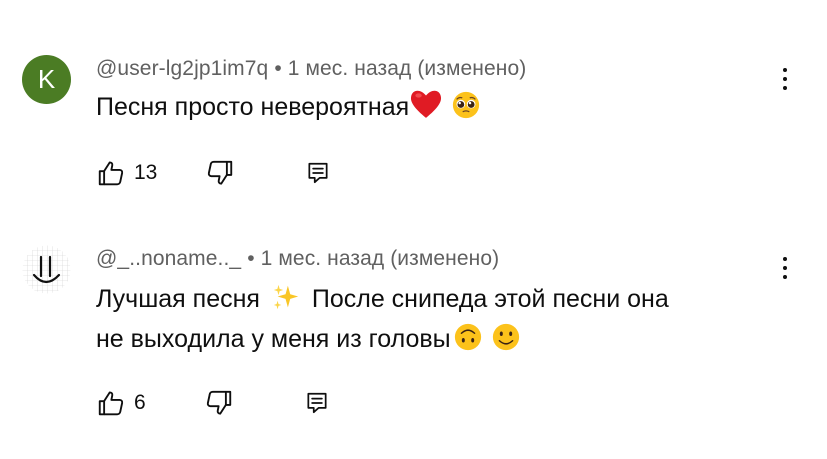 The width and height of the screenshot is (827, 459). What do you see at coordinates (380, 258) in the screenshot?
I see `comment-timestamp: 1 мес. назад (изменено)` at bounding box center [380, 258].